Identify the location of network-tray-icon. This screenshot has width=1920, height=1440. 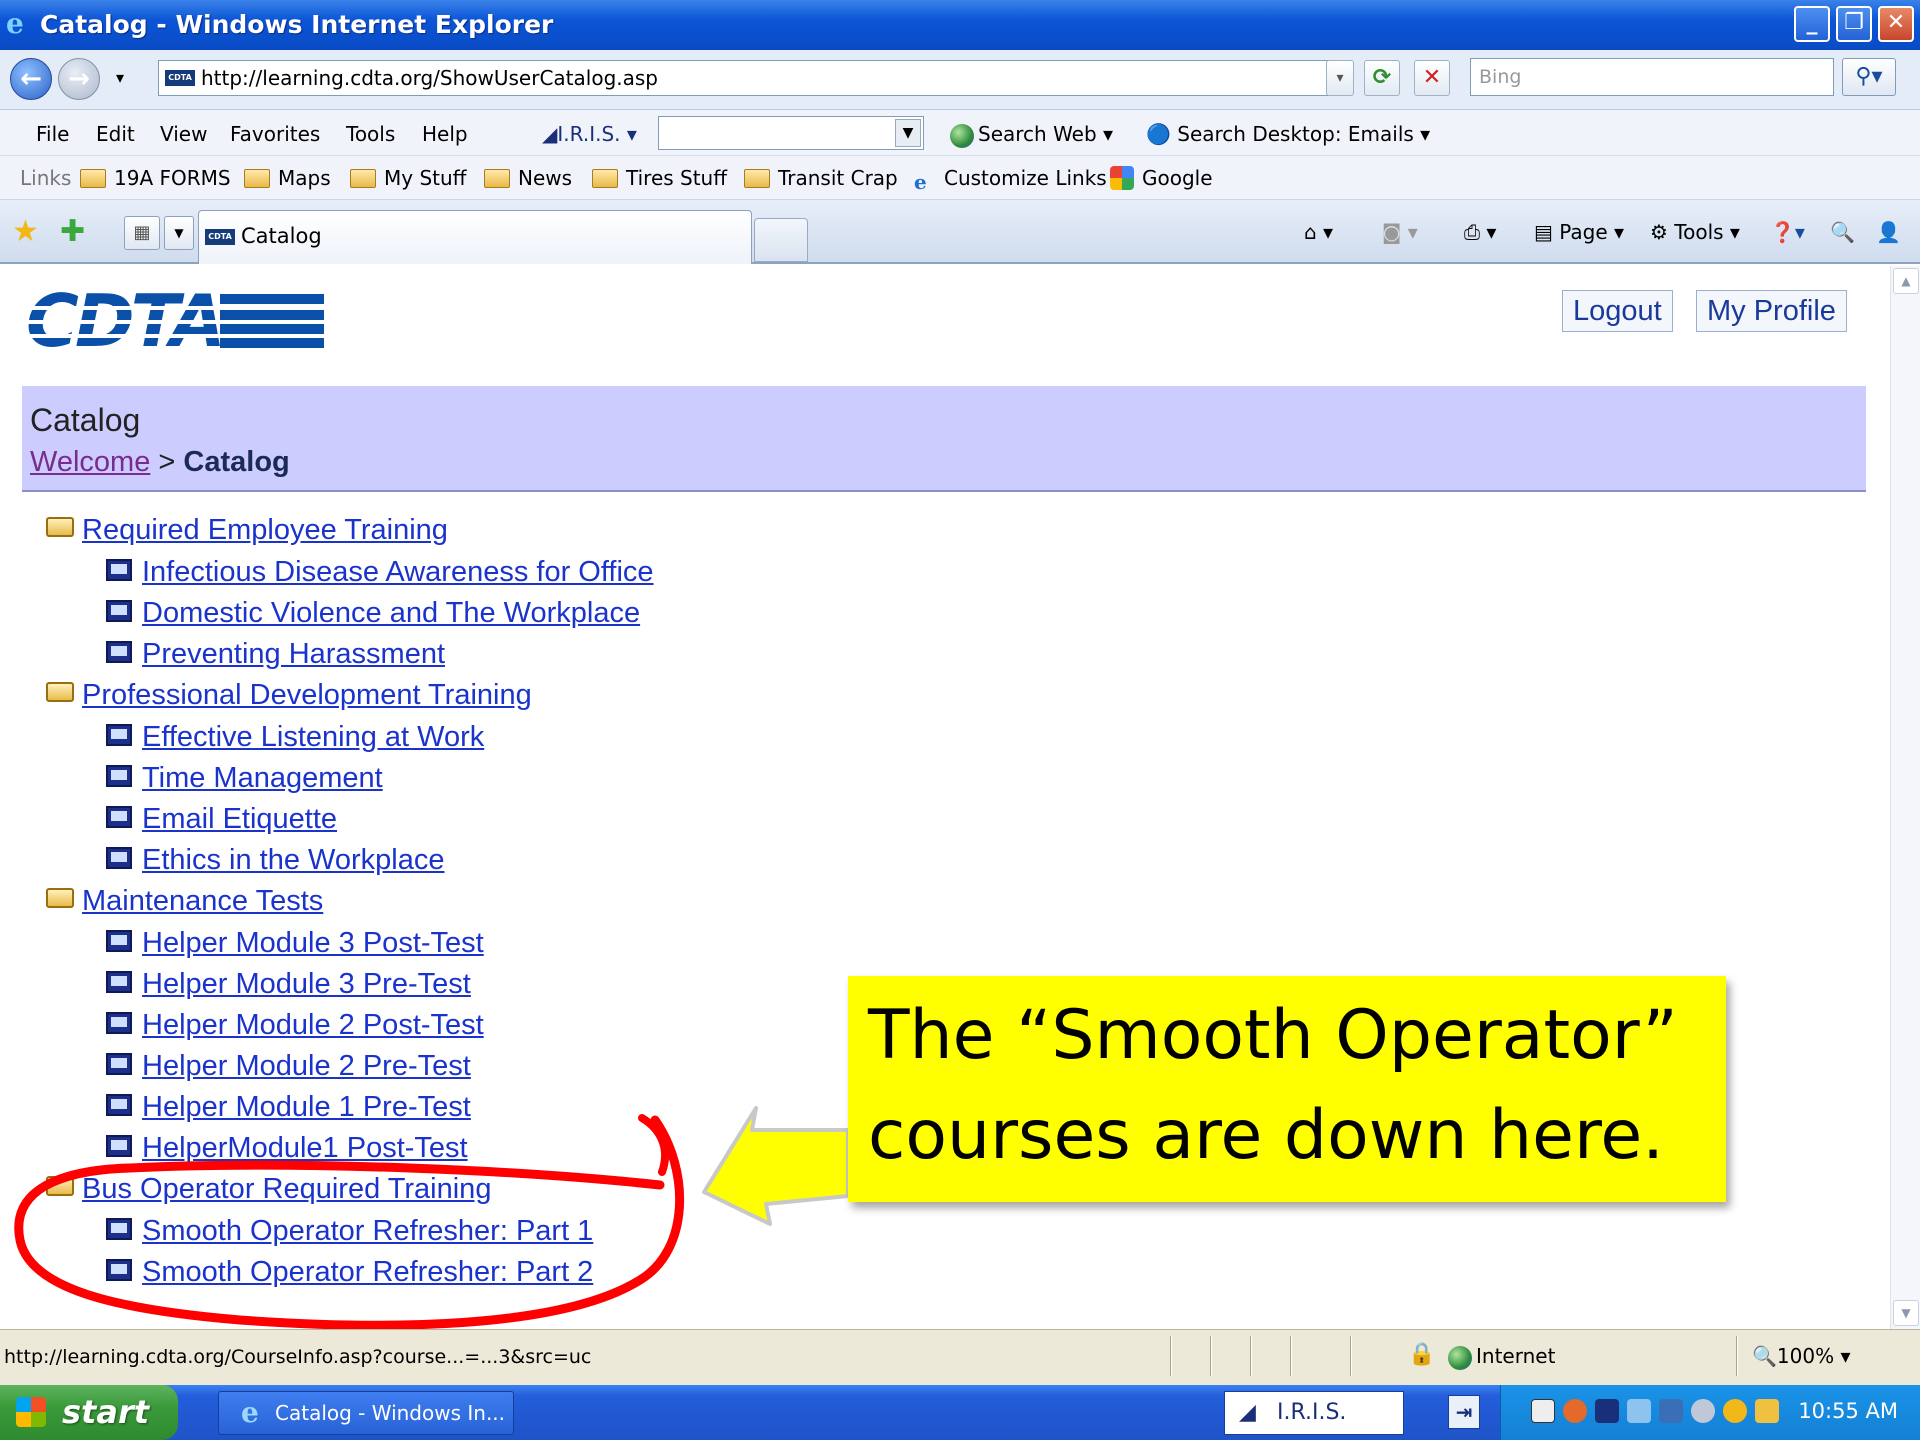
(1639, 1411).